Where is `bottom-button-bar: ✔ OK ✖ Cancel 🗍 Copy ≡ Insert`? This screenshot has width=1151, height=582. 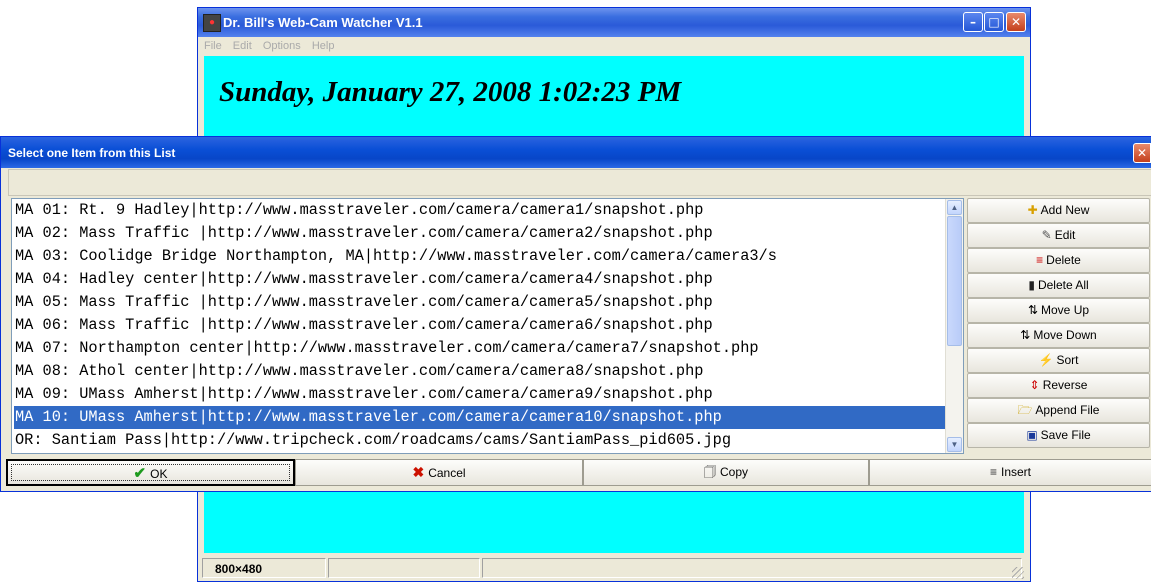
bottom-button-bar: ✔ OK ✖ Cancel 🗍 Copy ≡ Insert is located at coordinates (578, 472).